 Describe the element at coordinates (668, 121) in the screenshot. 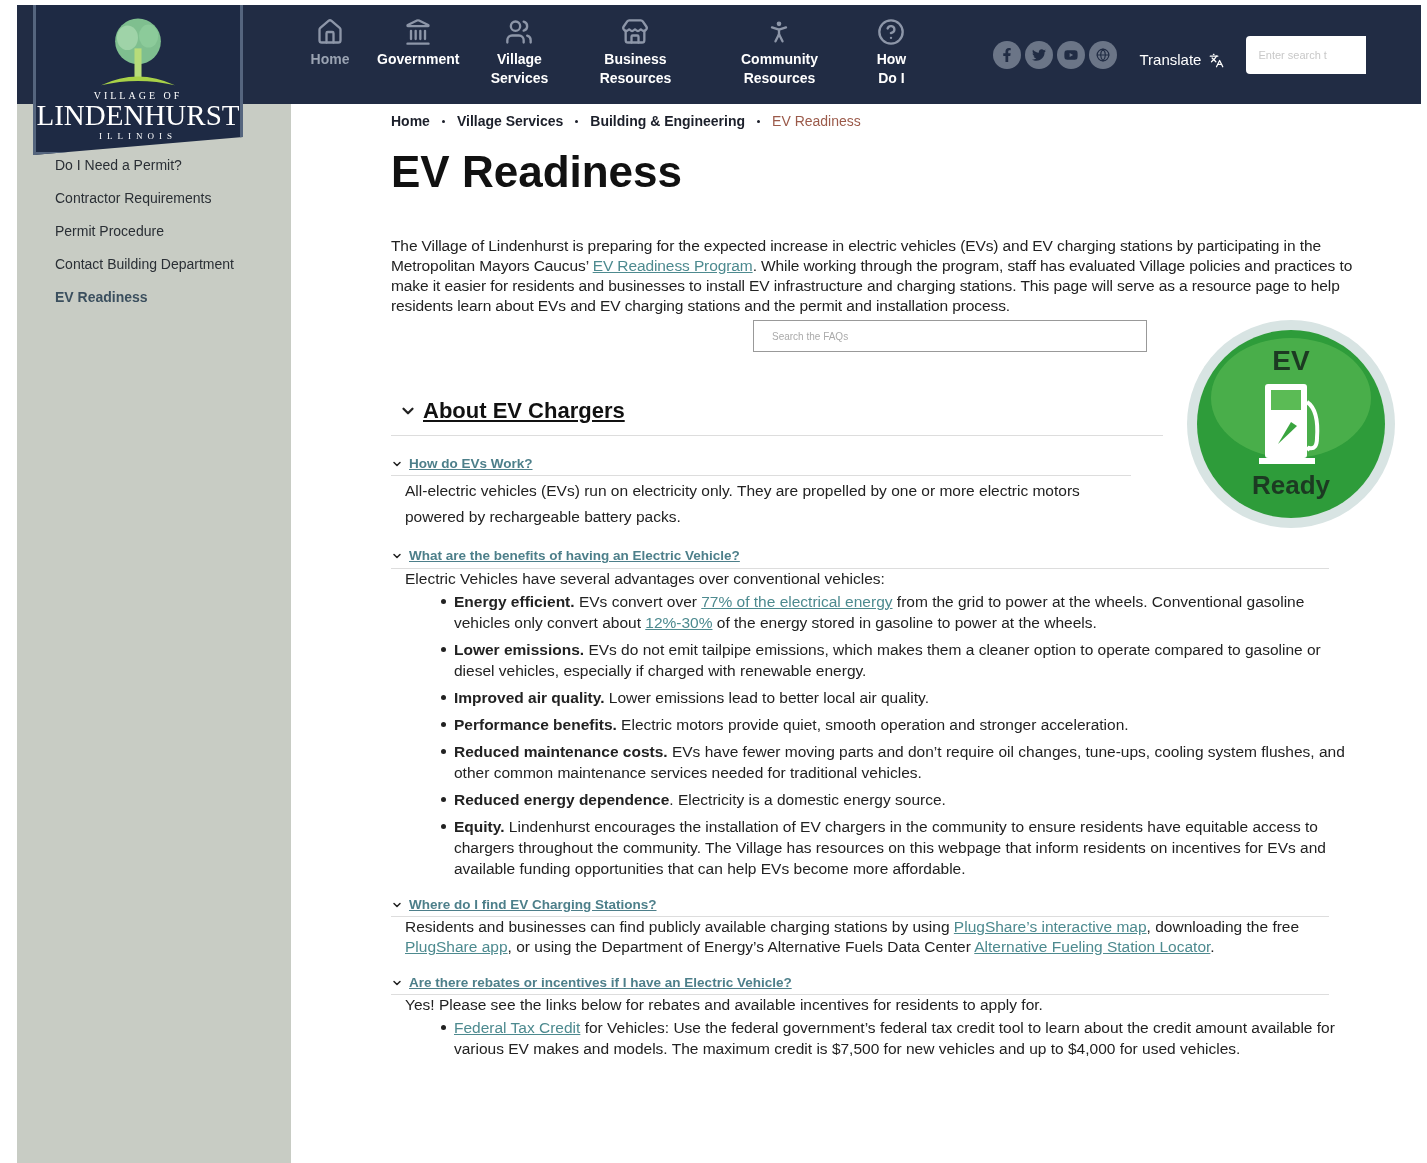

I see `breadcrumb-link: Building & Engineering` at that location.